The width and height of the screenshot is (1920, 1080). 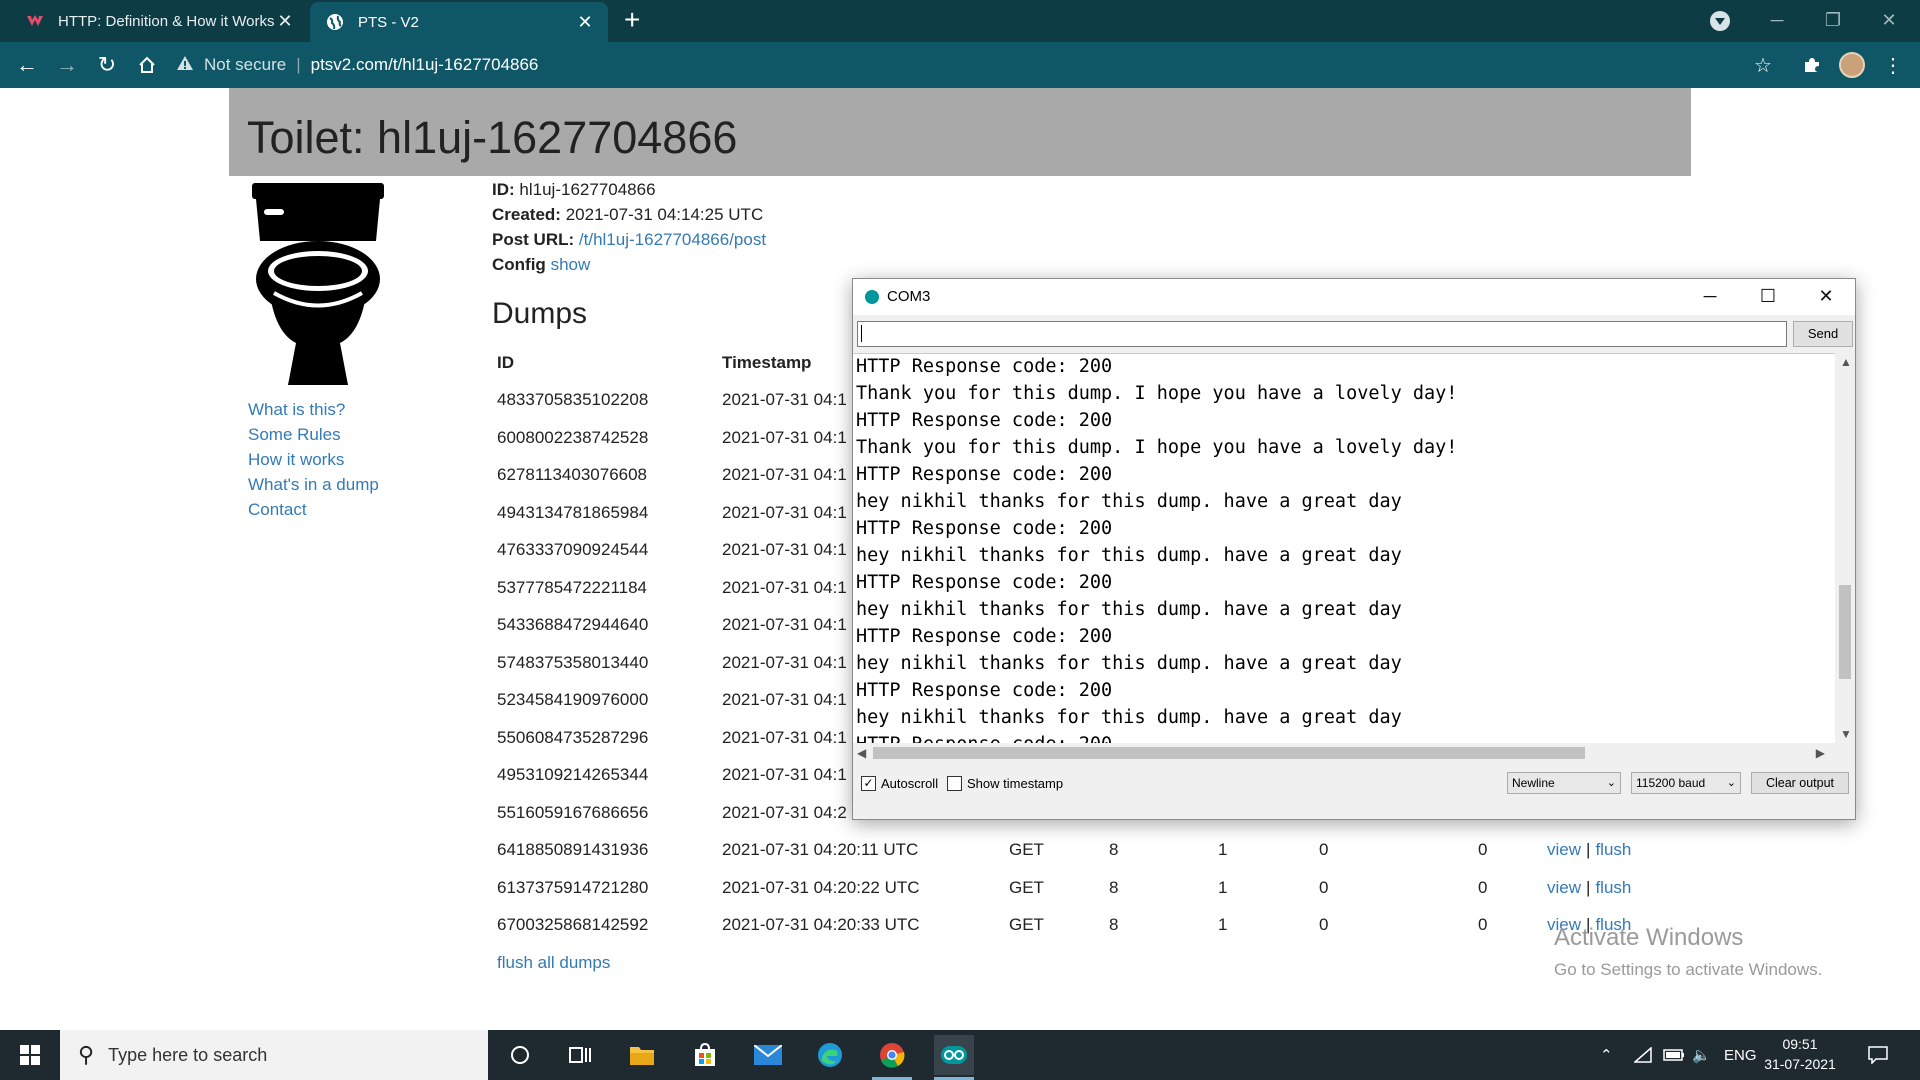 I want to click on vertical-scrollbar: ▲ ▼, so click(x=1845, y=548).